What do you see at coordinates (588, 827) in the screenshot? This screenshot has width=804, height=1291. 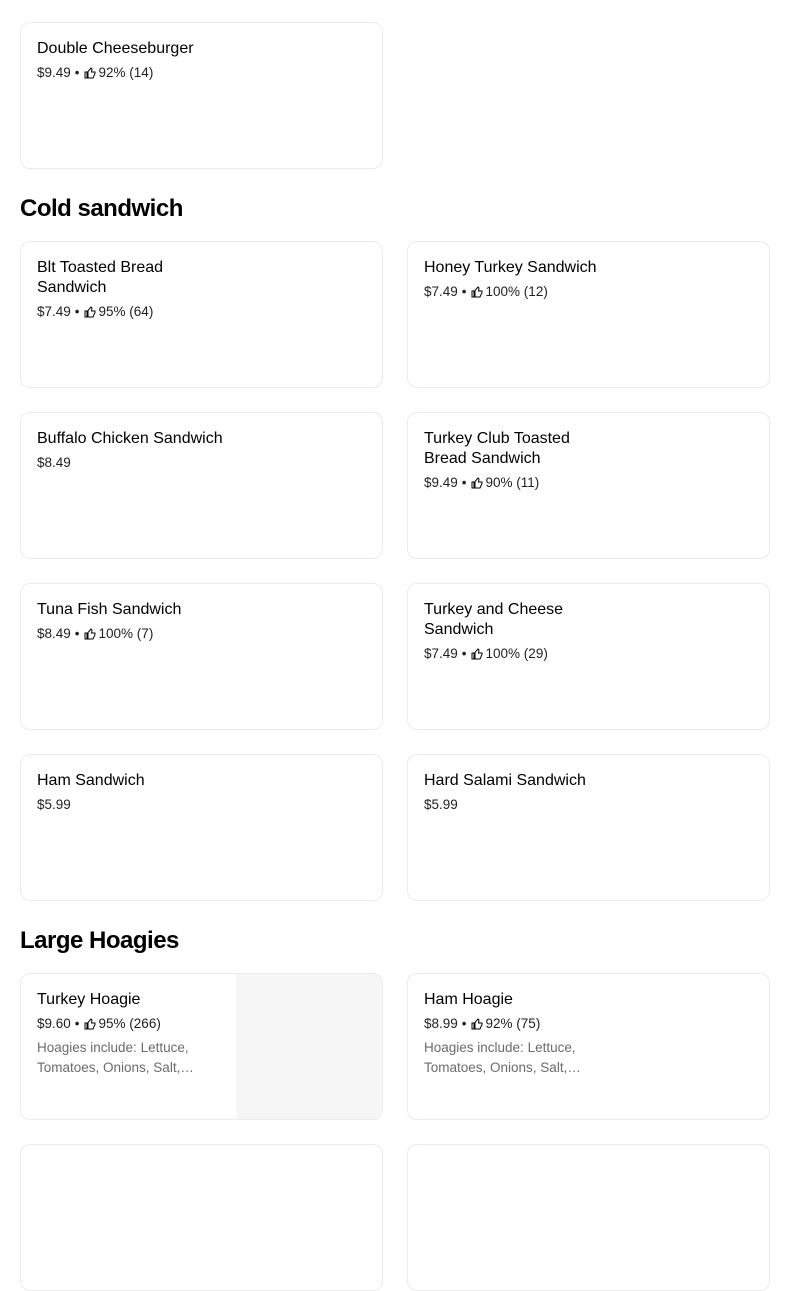 I see `menu-item-card: Hard Salami Sandwich $5.99` at bounding box center [588, 827].